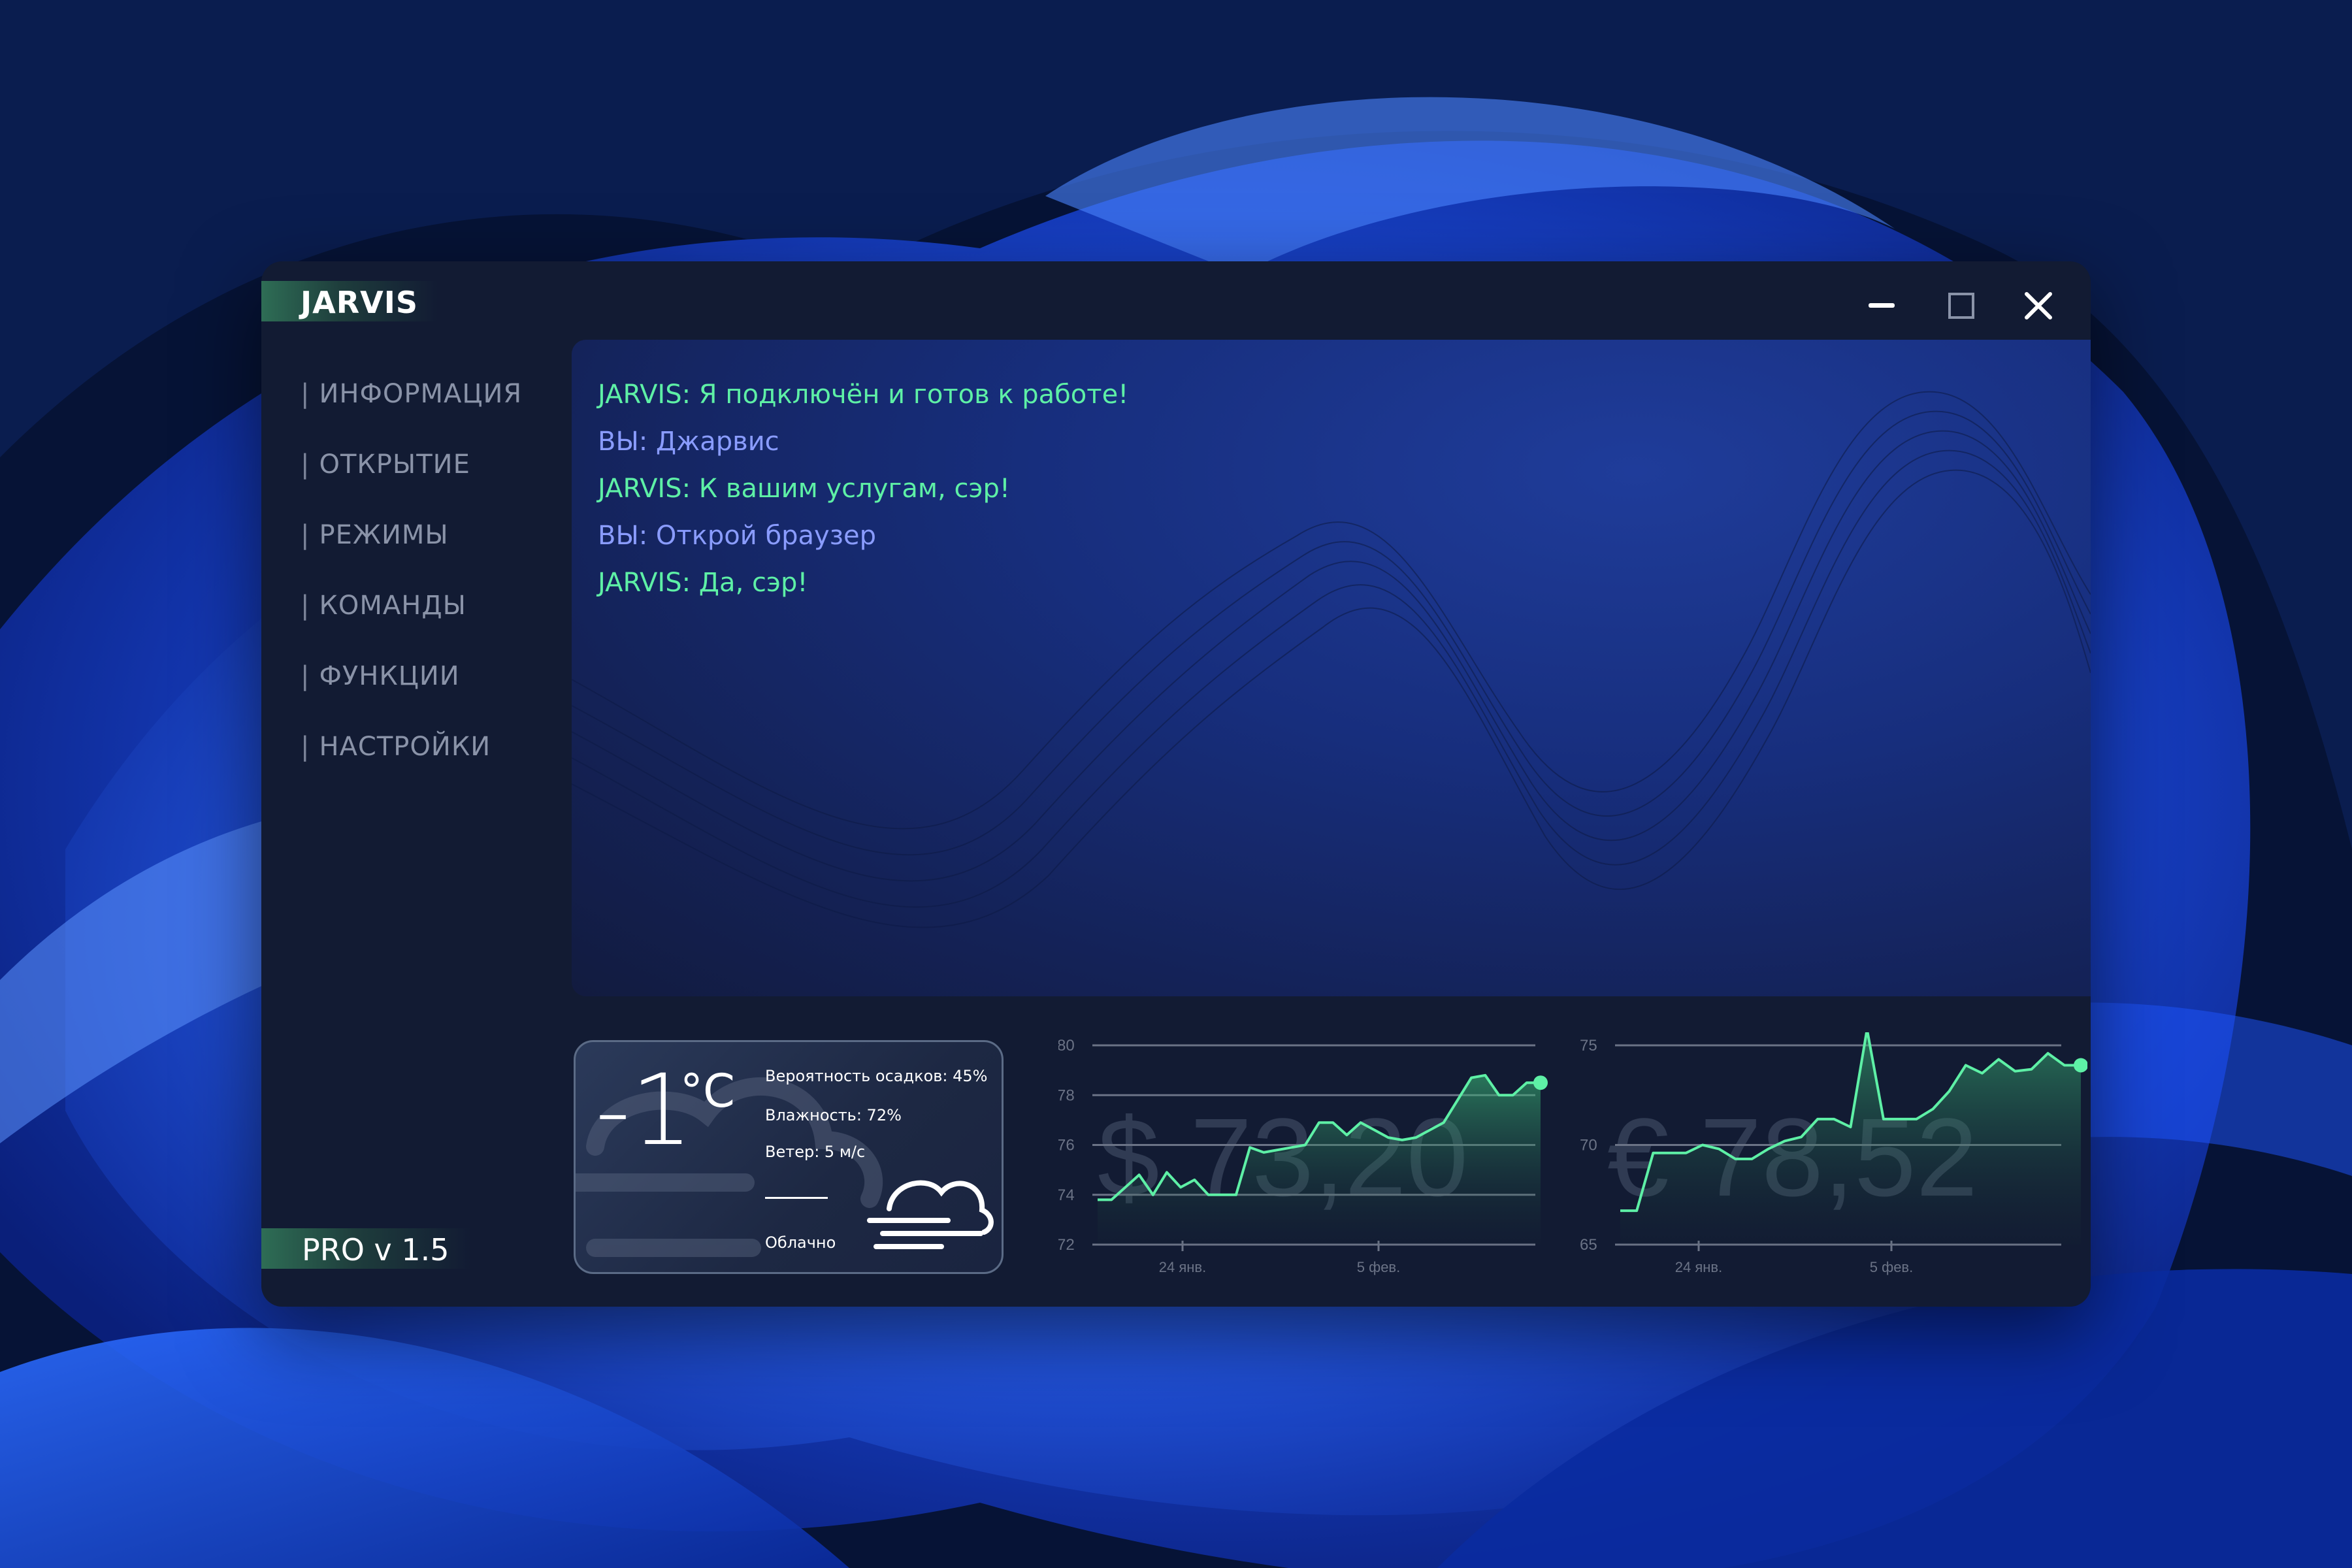 Image resolution: width=2352 pixels, height=1568 pixels. Describe the element at coordinates (1176, 300) in the screenshot. I see `title-bar: JARVIS` at that location.